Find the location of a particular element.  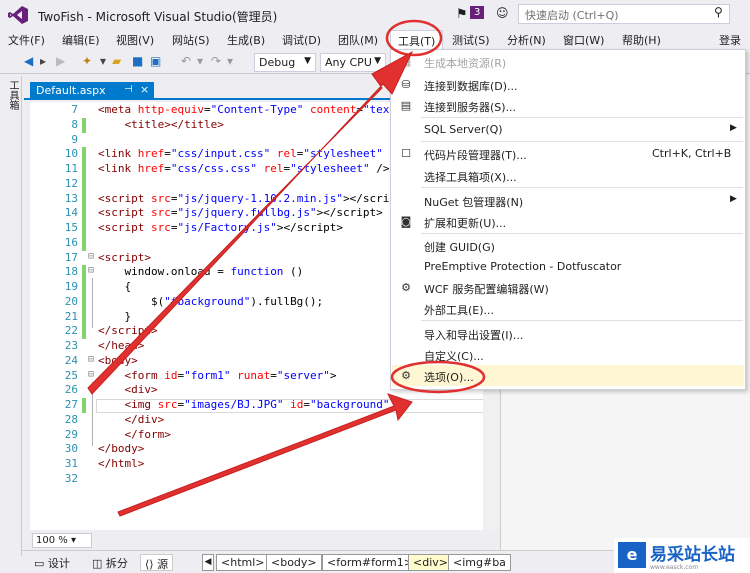

redo-dropdown-icon: ▾ is located at coordinates (230, 61).